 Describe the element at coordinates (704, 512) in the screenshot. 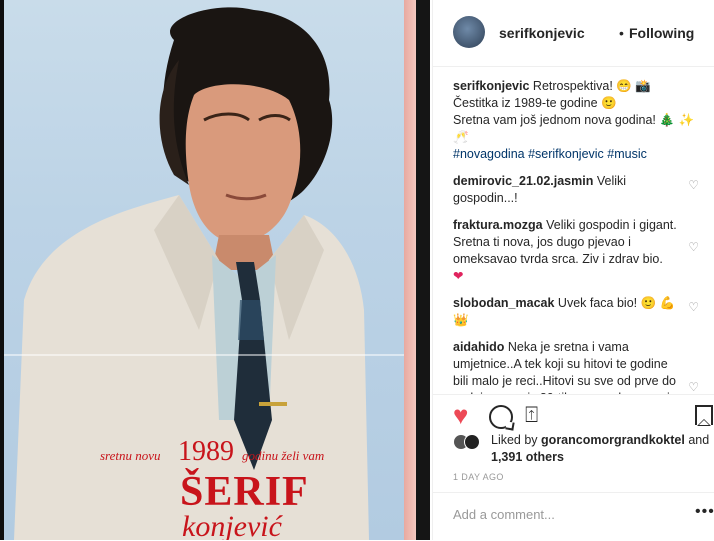

I see `more-options-icon: •••` at that location.